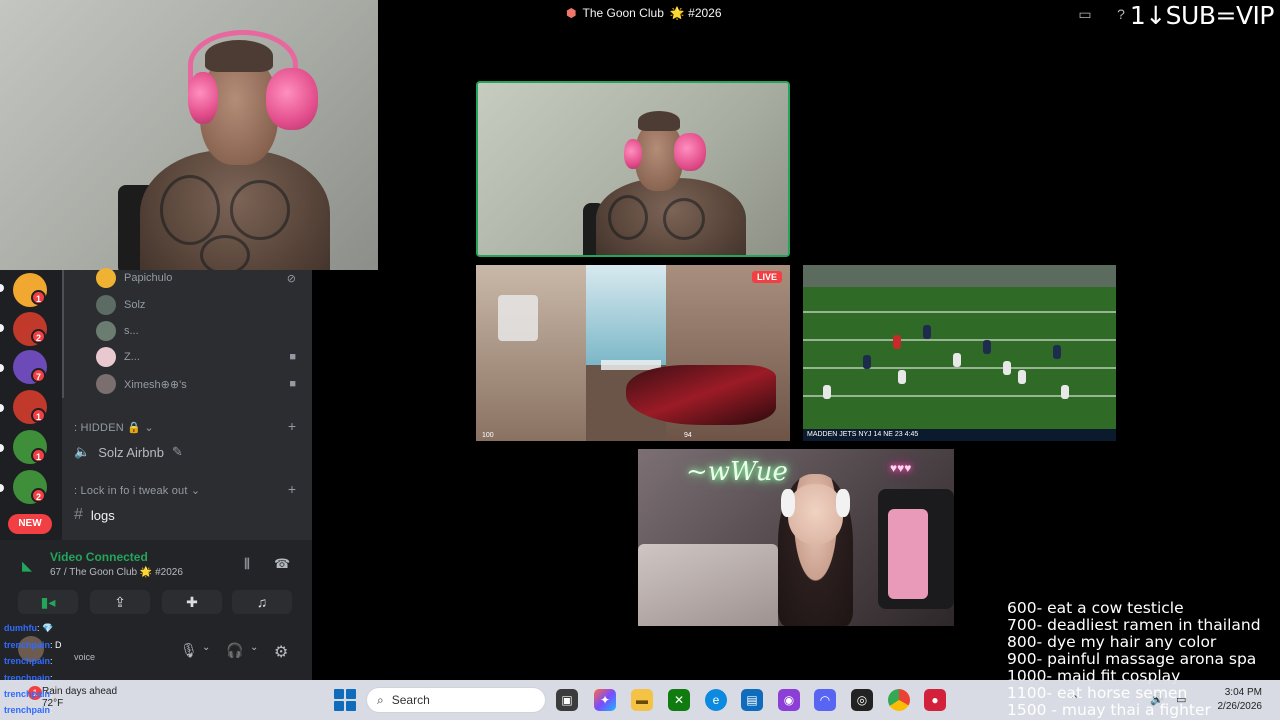 The image size is (1280, 720). Describe the element at coordinates (862, 700) in the screenshot. I see `steam-icon: ◎` at that location.